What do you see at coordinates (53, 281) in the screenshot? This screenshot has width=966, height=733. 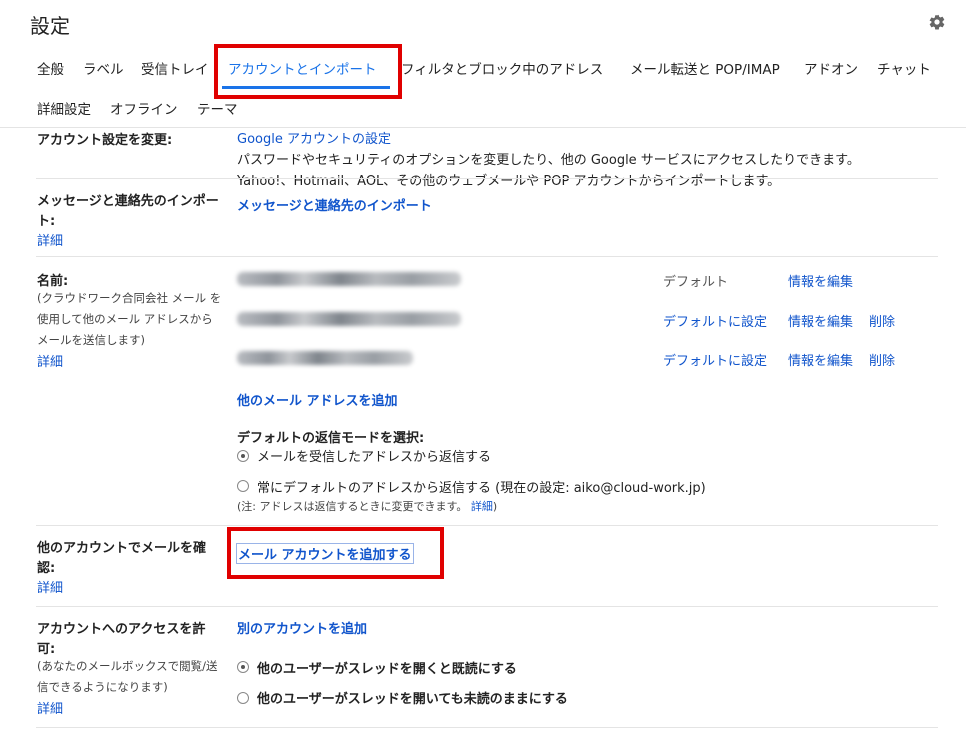 I see `send-as-label: 名前:` at bounding box center [53, 281].